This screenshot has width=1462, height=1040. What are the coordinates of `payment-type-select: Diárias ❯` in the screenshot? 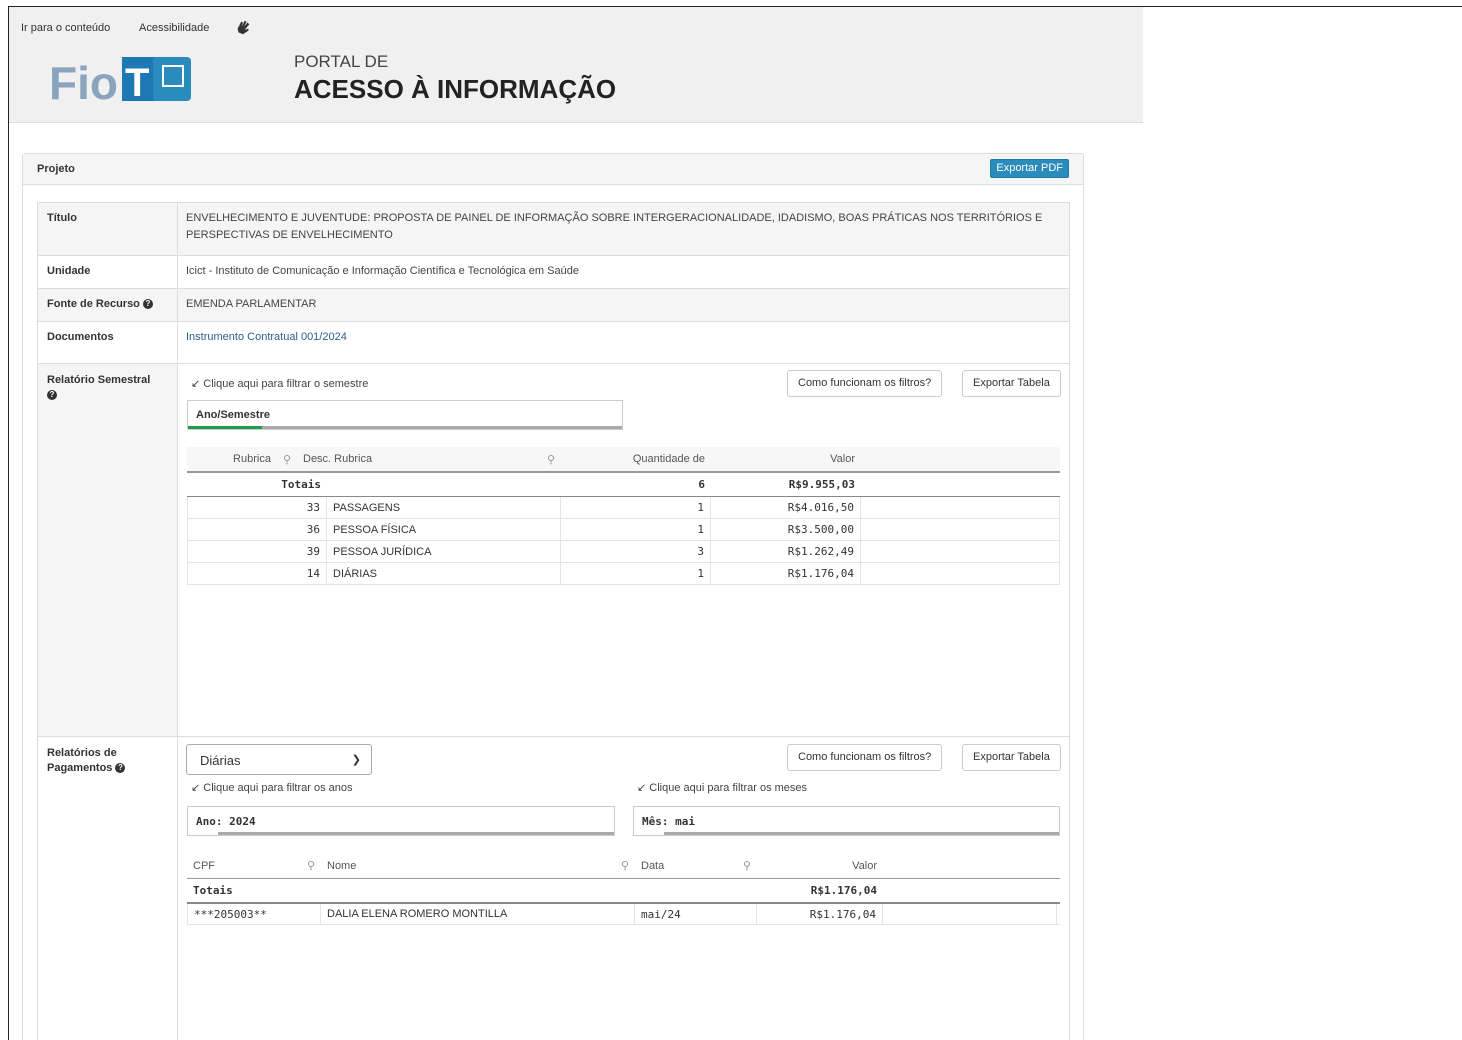 It's located at (279, 759).